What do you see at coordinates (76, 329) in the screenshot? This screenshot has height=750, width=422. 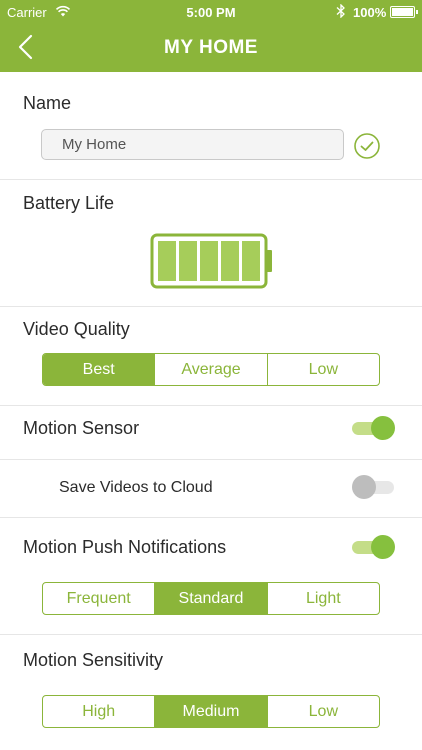 I see `video-quality-label: Video Quality` at bounding box center [76, 329].